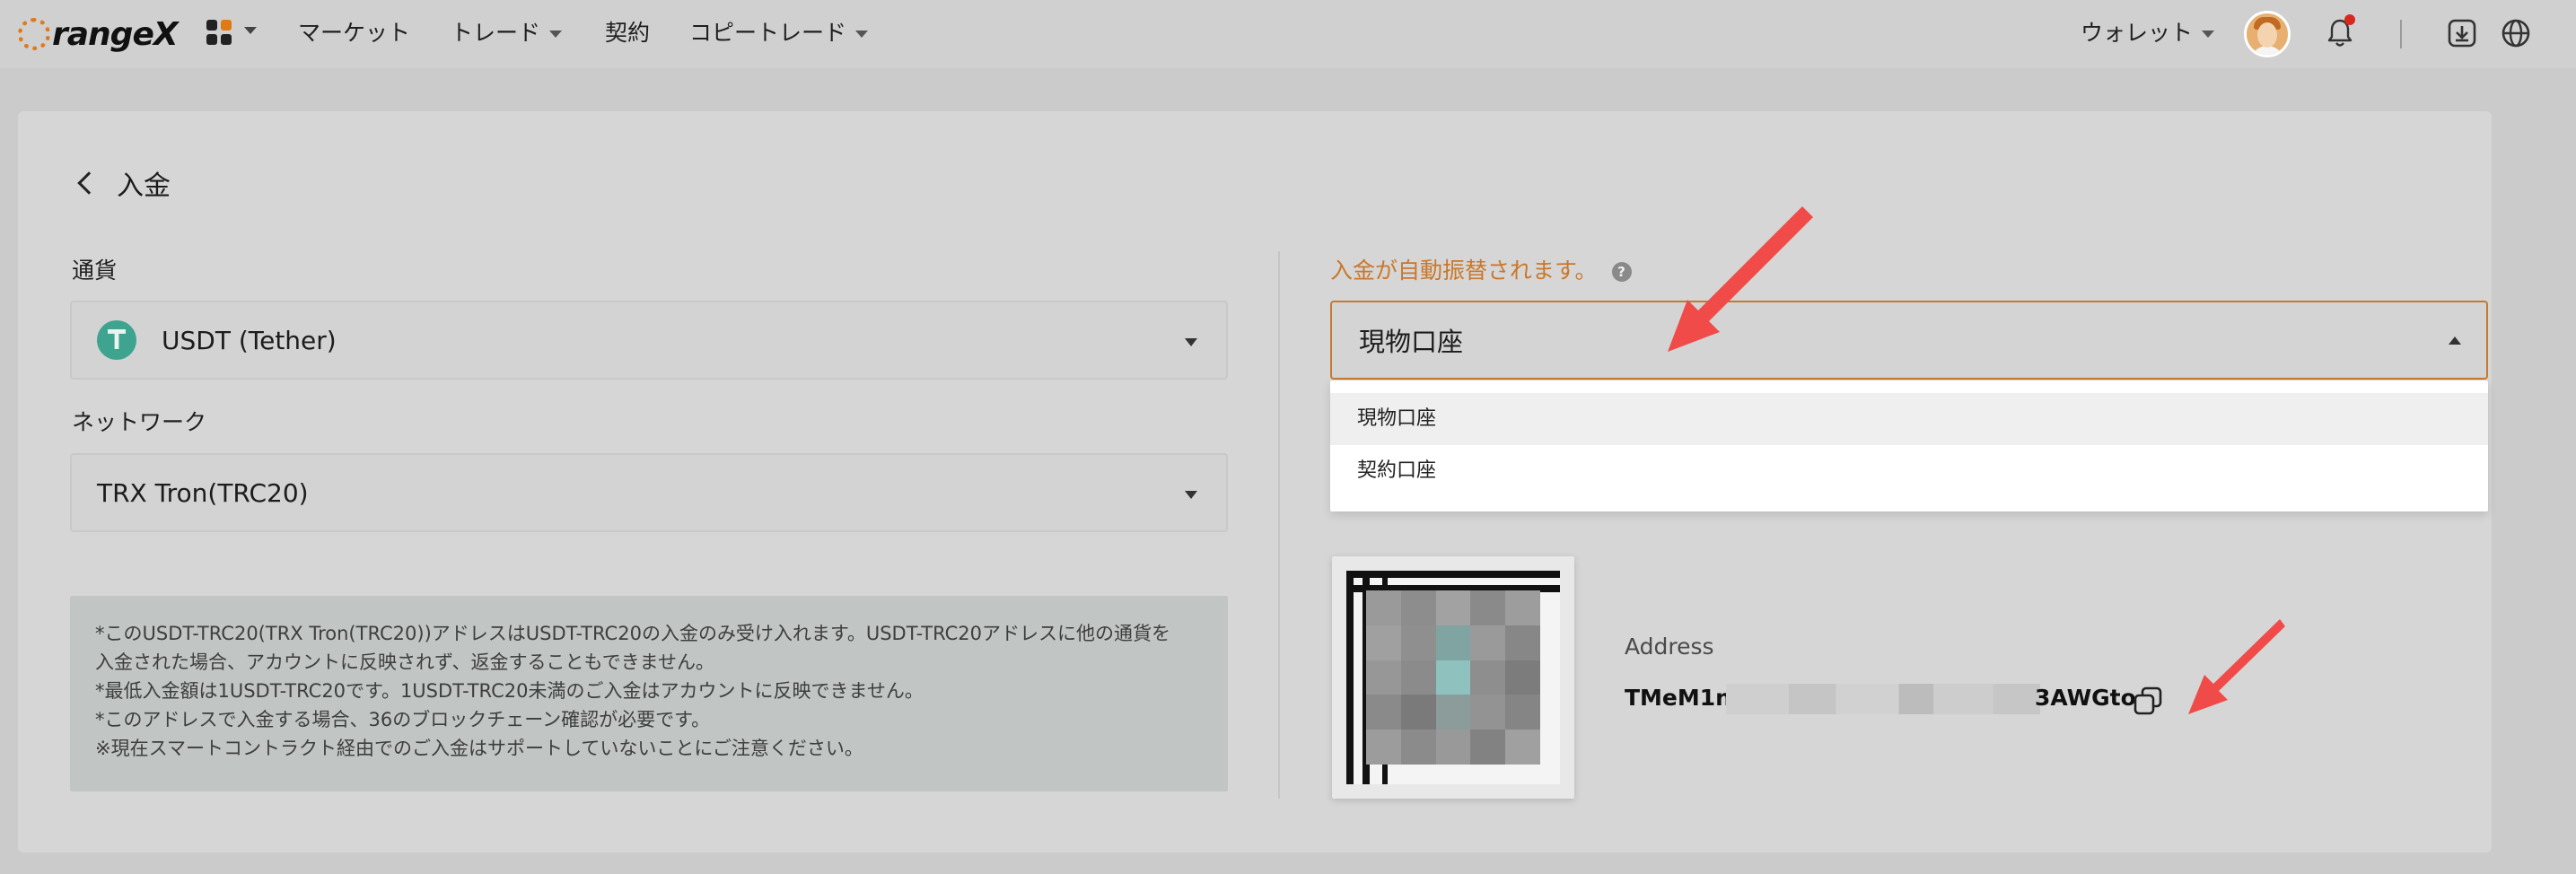 This screenshot has height=874, width=2576. I want to click on logo-ring-icon, so click(34, 34).